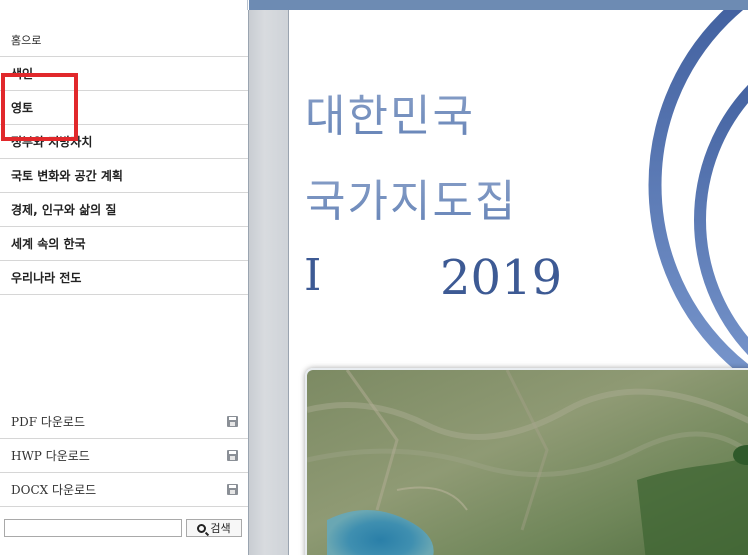  What do you see at coordinates (26, 40) in the screenshot?
I see `nav-item-label: 홈으로` at bounding box center [26, 40].